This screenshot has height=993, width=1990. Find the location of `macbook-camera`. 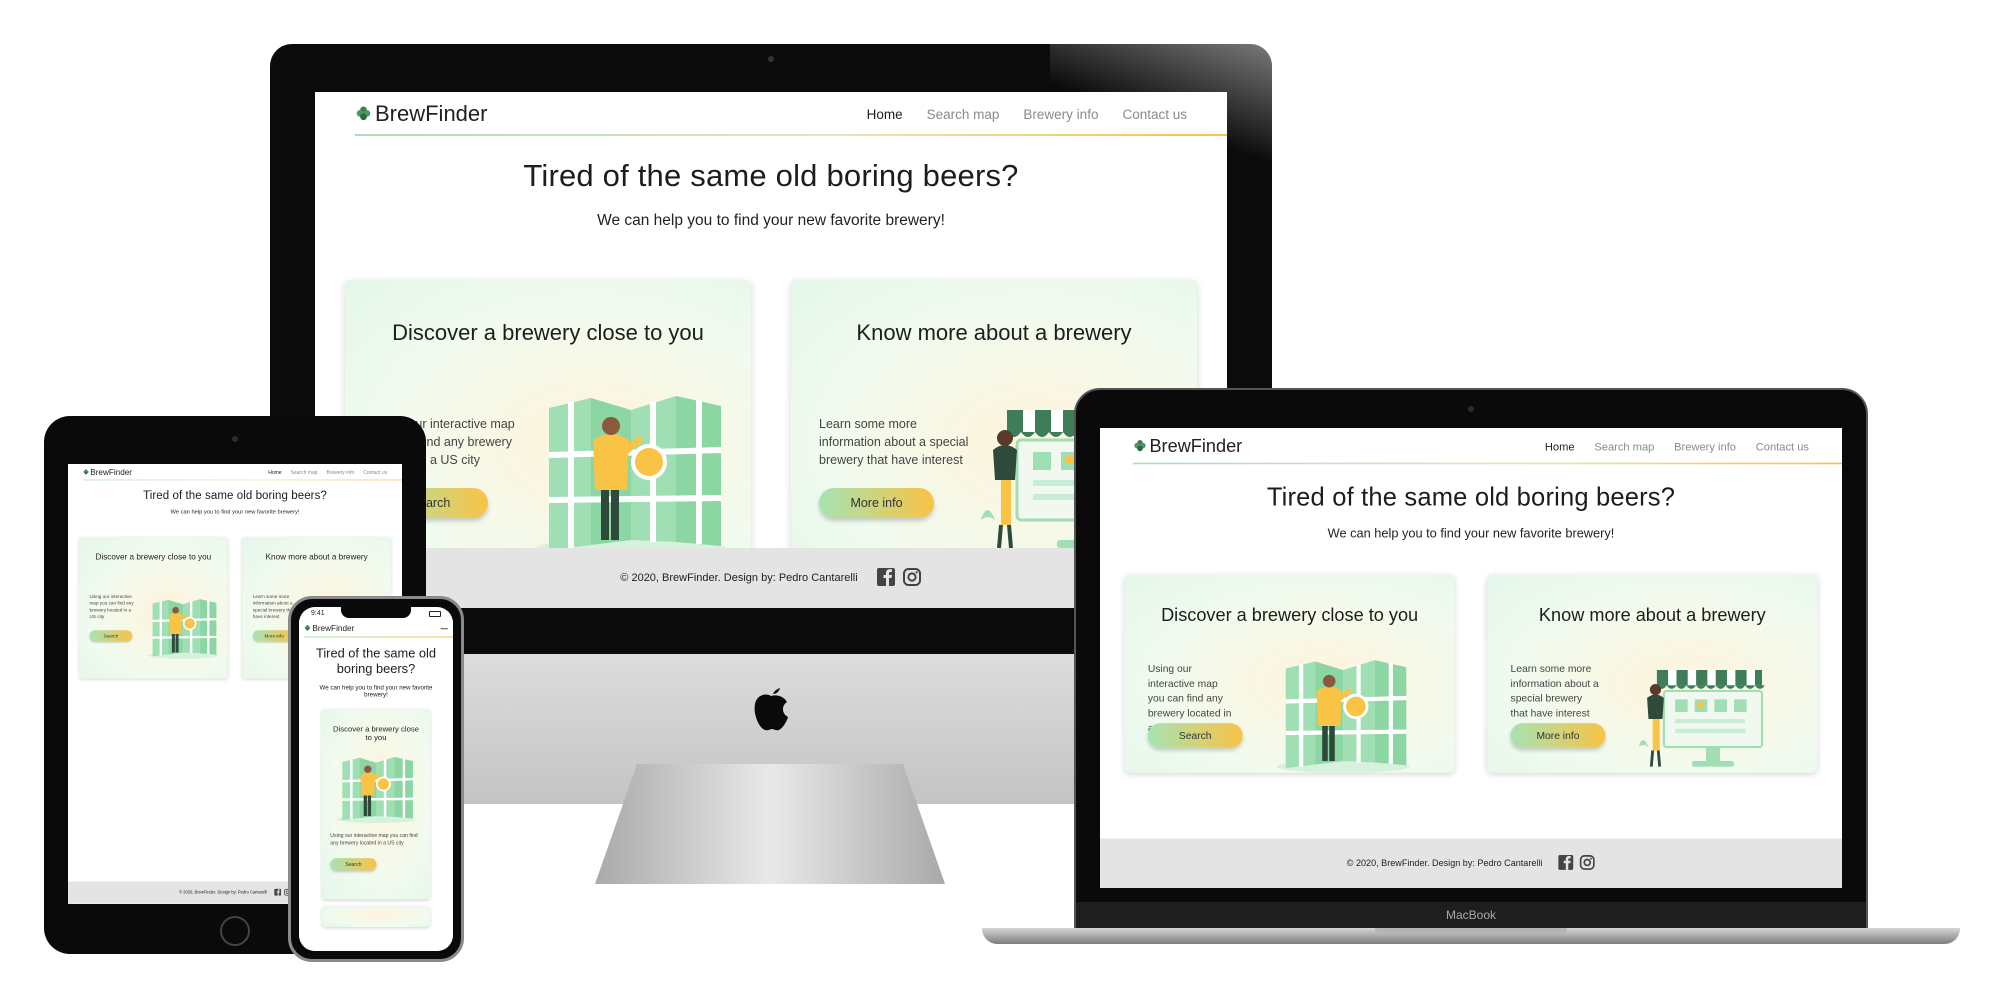

macbook-camera is located at coordinates (1471, 409).